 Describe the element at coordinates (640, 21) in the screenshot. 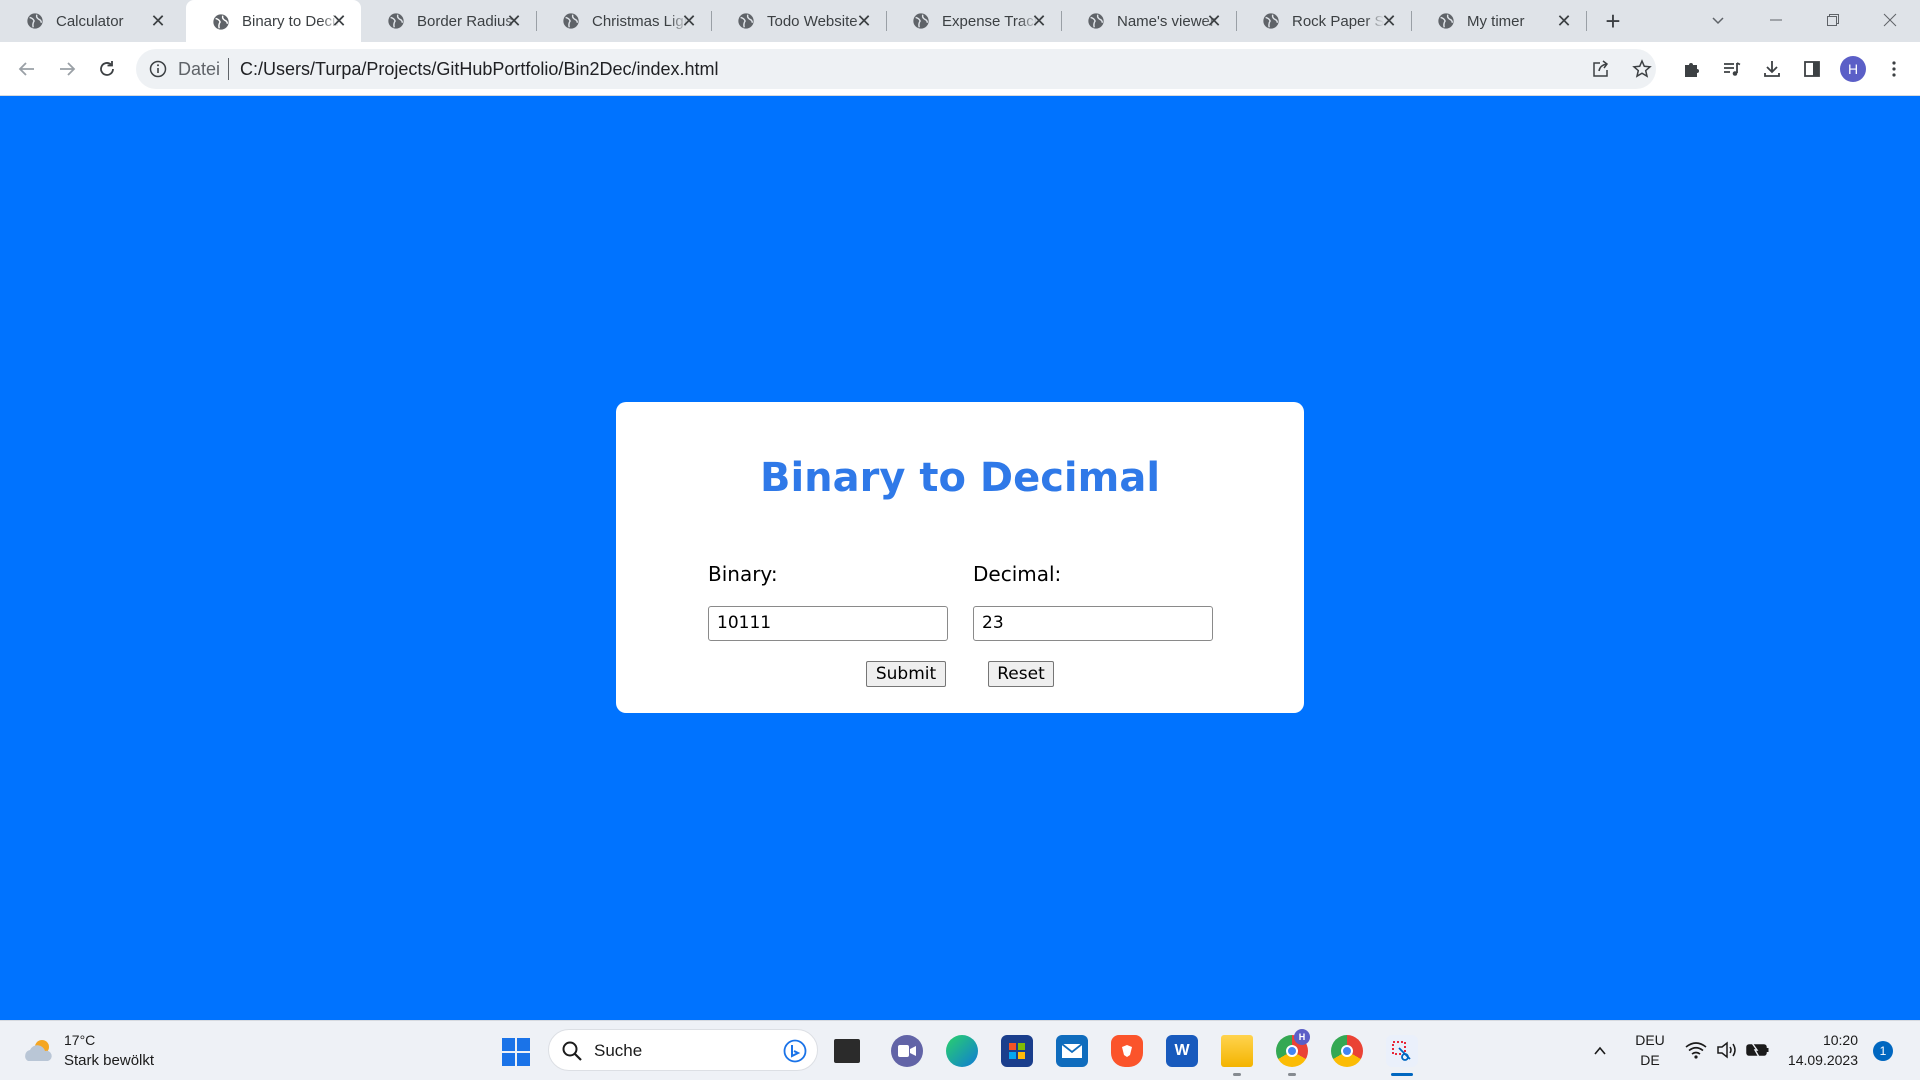

I see `tab-title: Christmas Lights` at that location.